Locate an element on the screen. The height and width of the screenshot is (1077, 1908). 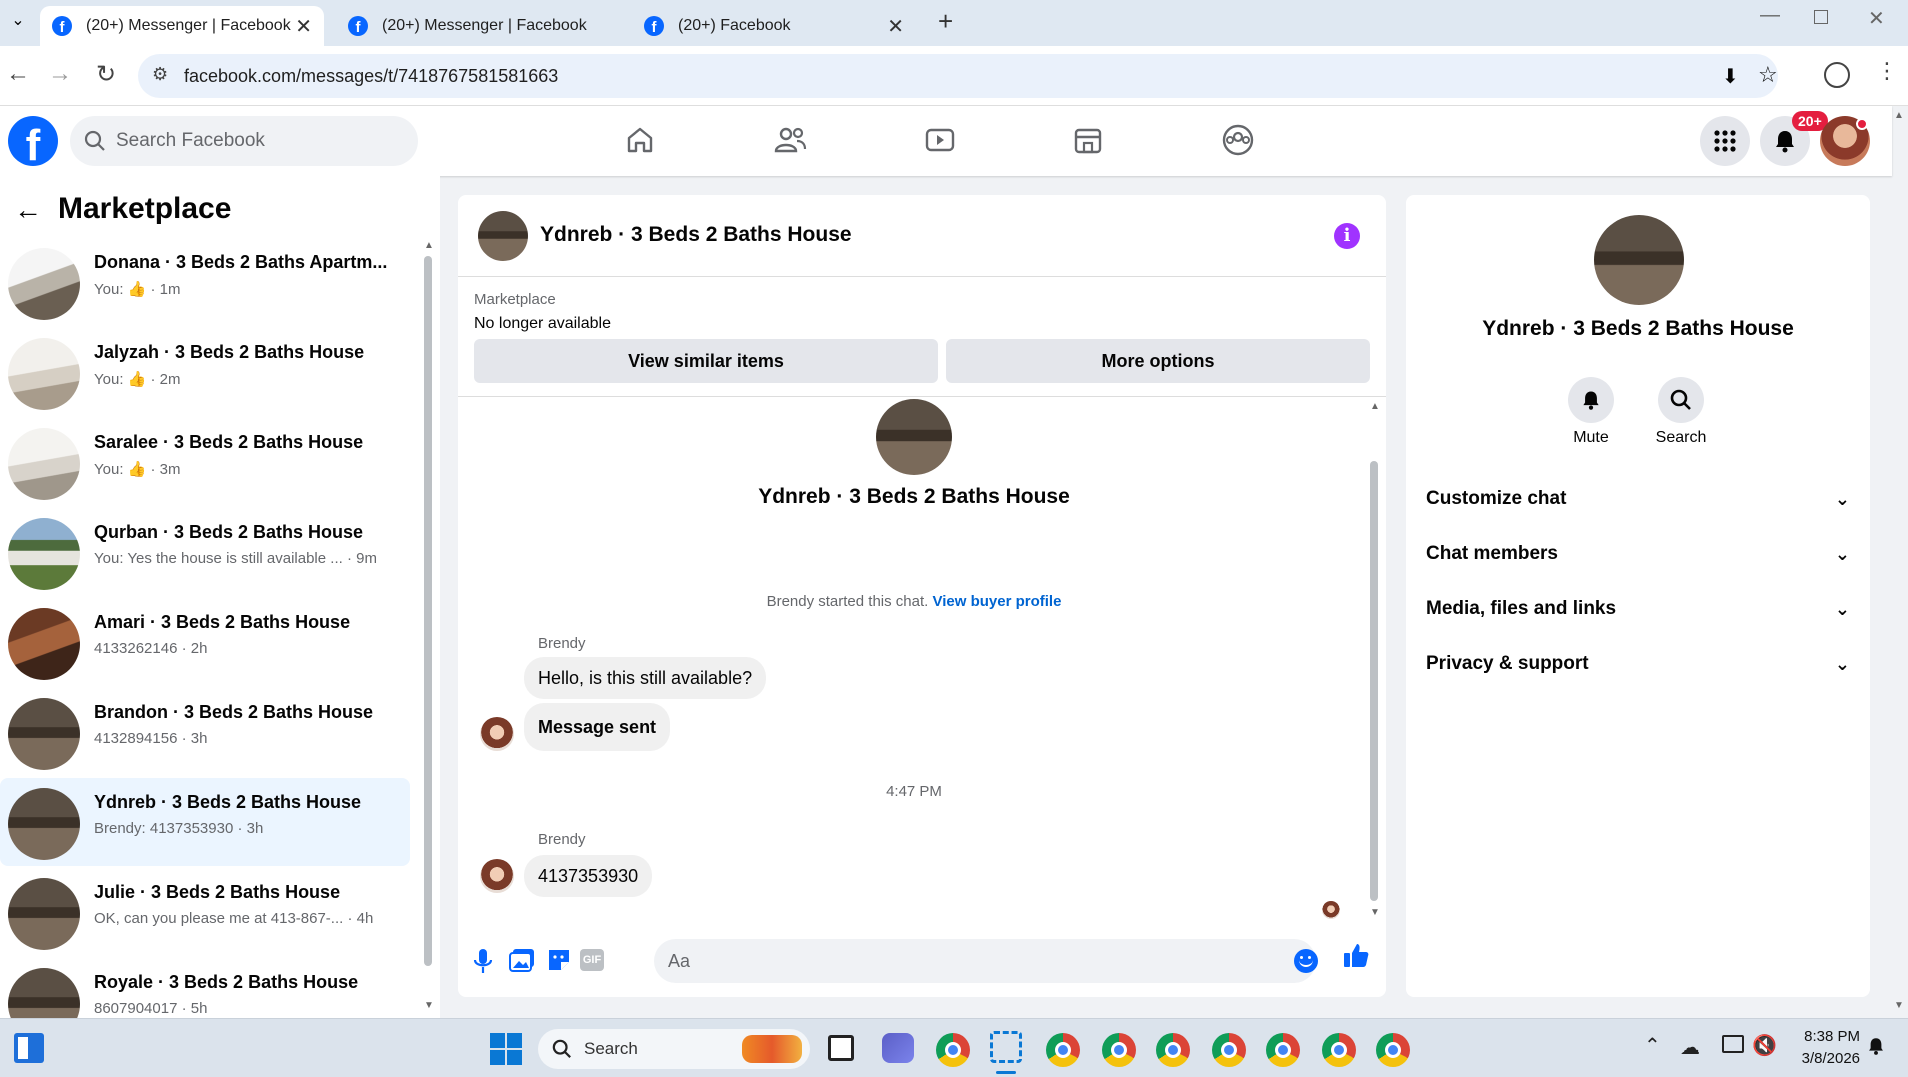
customize-chat-section: Customize chat ⌄ is located at coordinates (1638, 499).